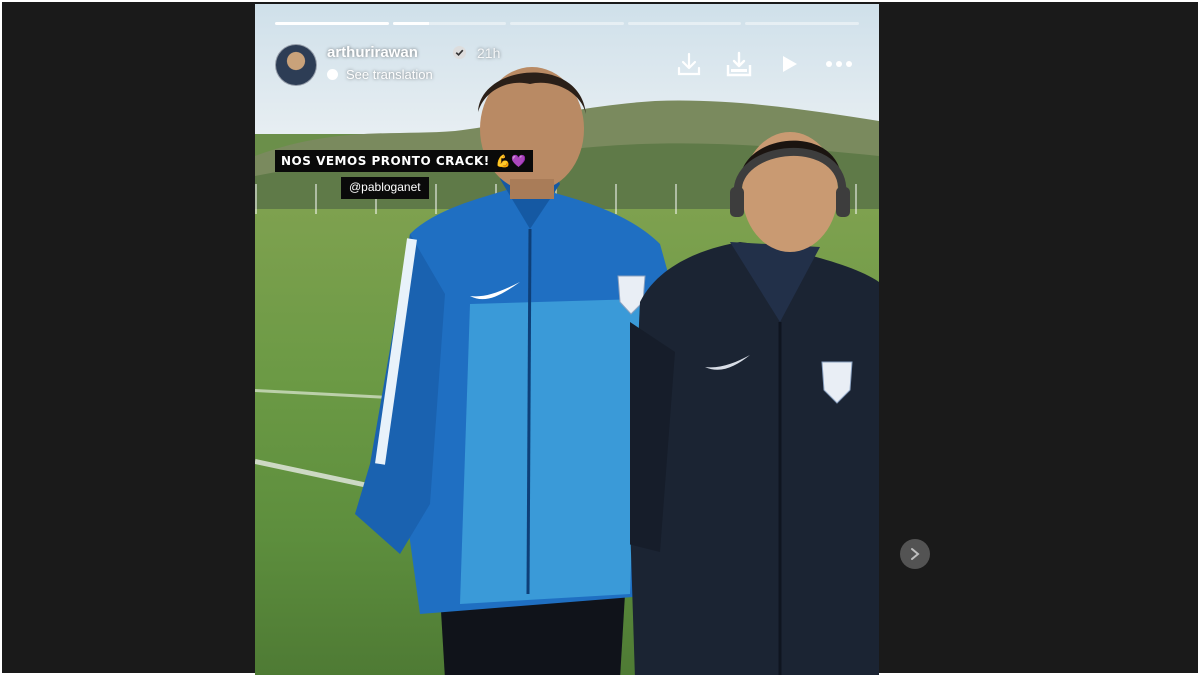 This screenshot has height=675, width=1200. I want to click on chevron-right-icon, so click(915, 554).